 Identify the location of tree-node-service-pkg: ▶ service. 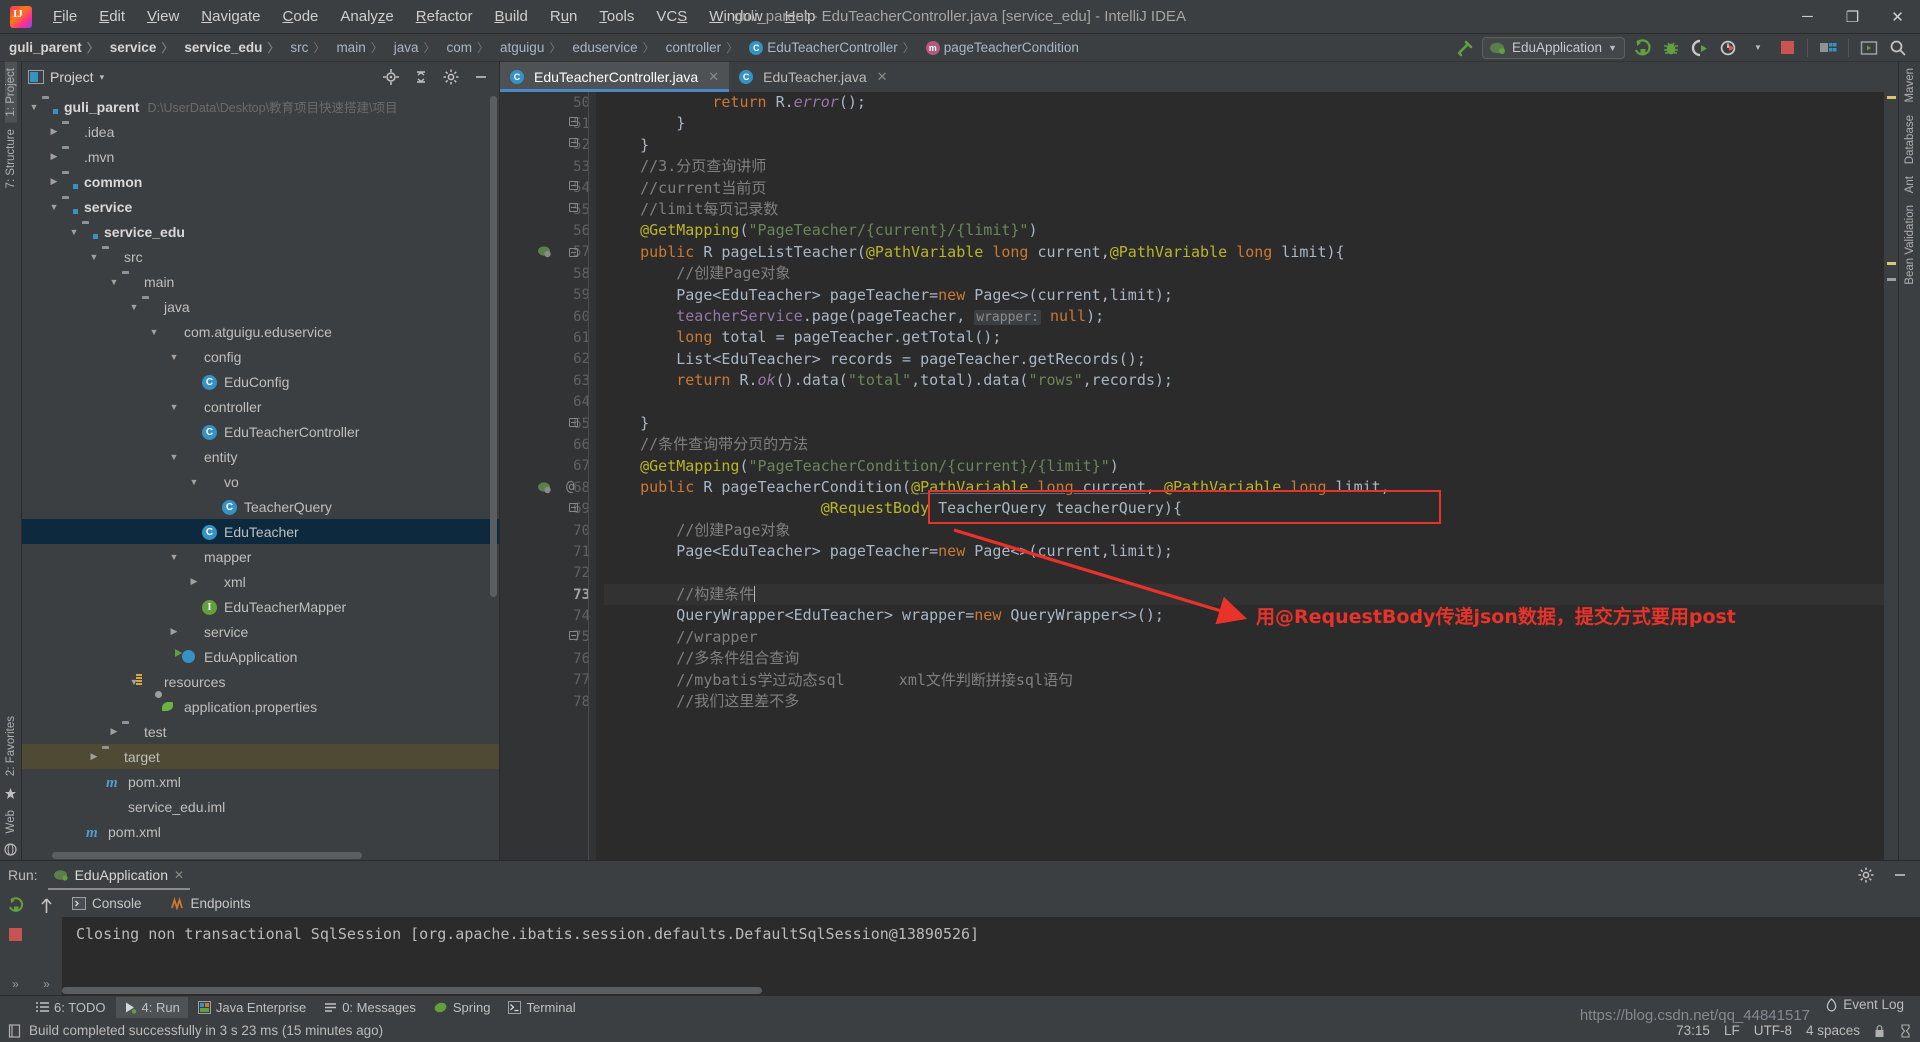
(260, 631).